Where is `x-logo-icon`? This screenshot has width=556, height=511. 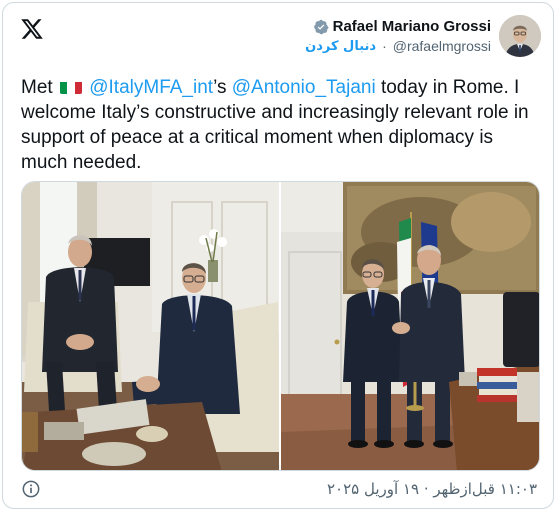 x-logo-icon is located at coordinates (32, 29).